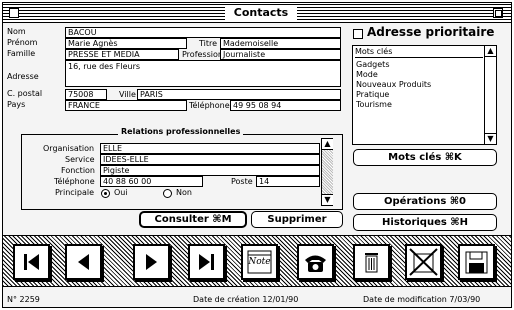 Image resolution: width=514 pixels, height=310 pixels. I want to click on fonction-label: Fonction, so click(78, 170).